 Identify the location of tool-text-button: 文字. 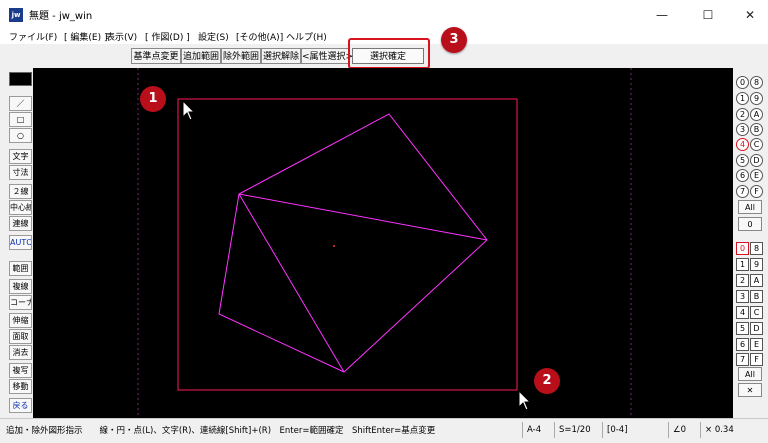
(20, 156).